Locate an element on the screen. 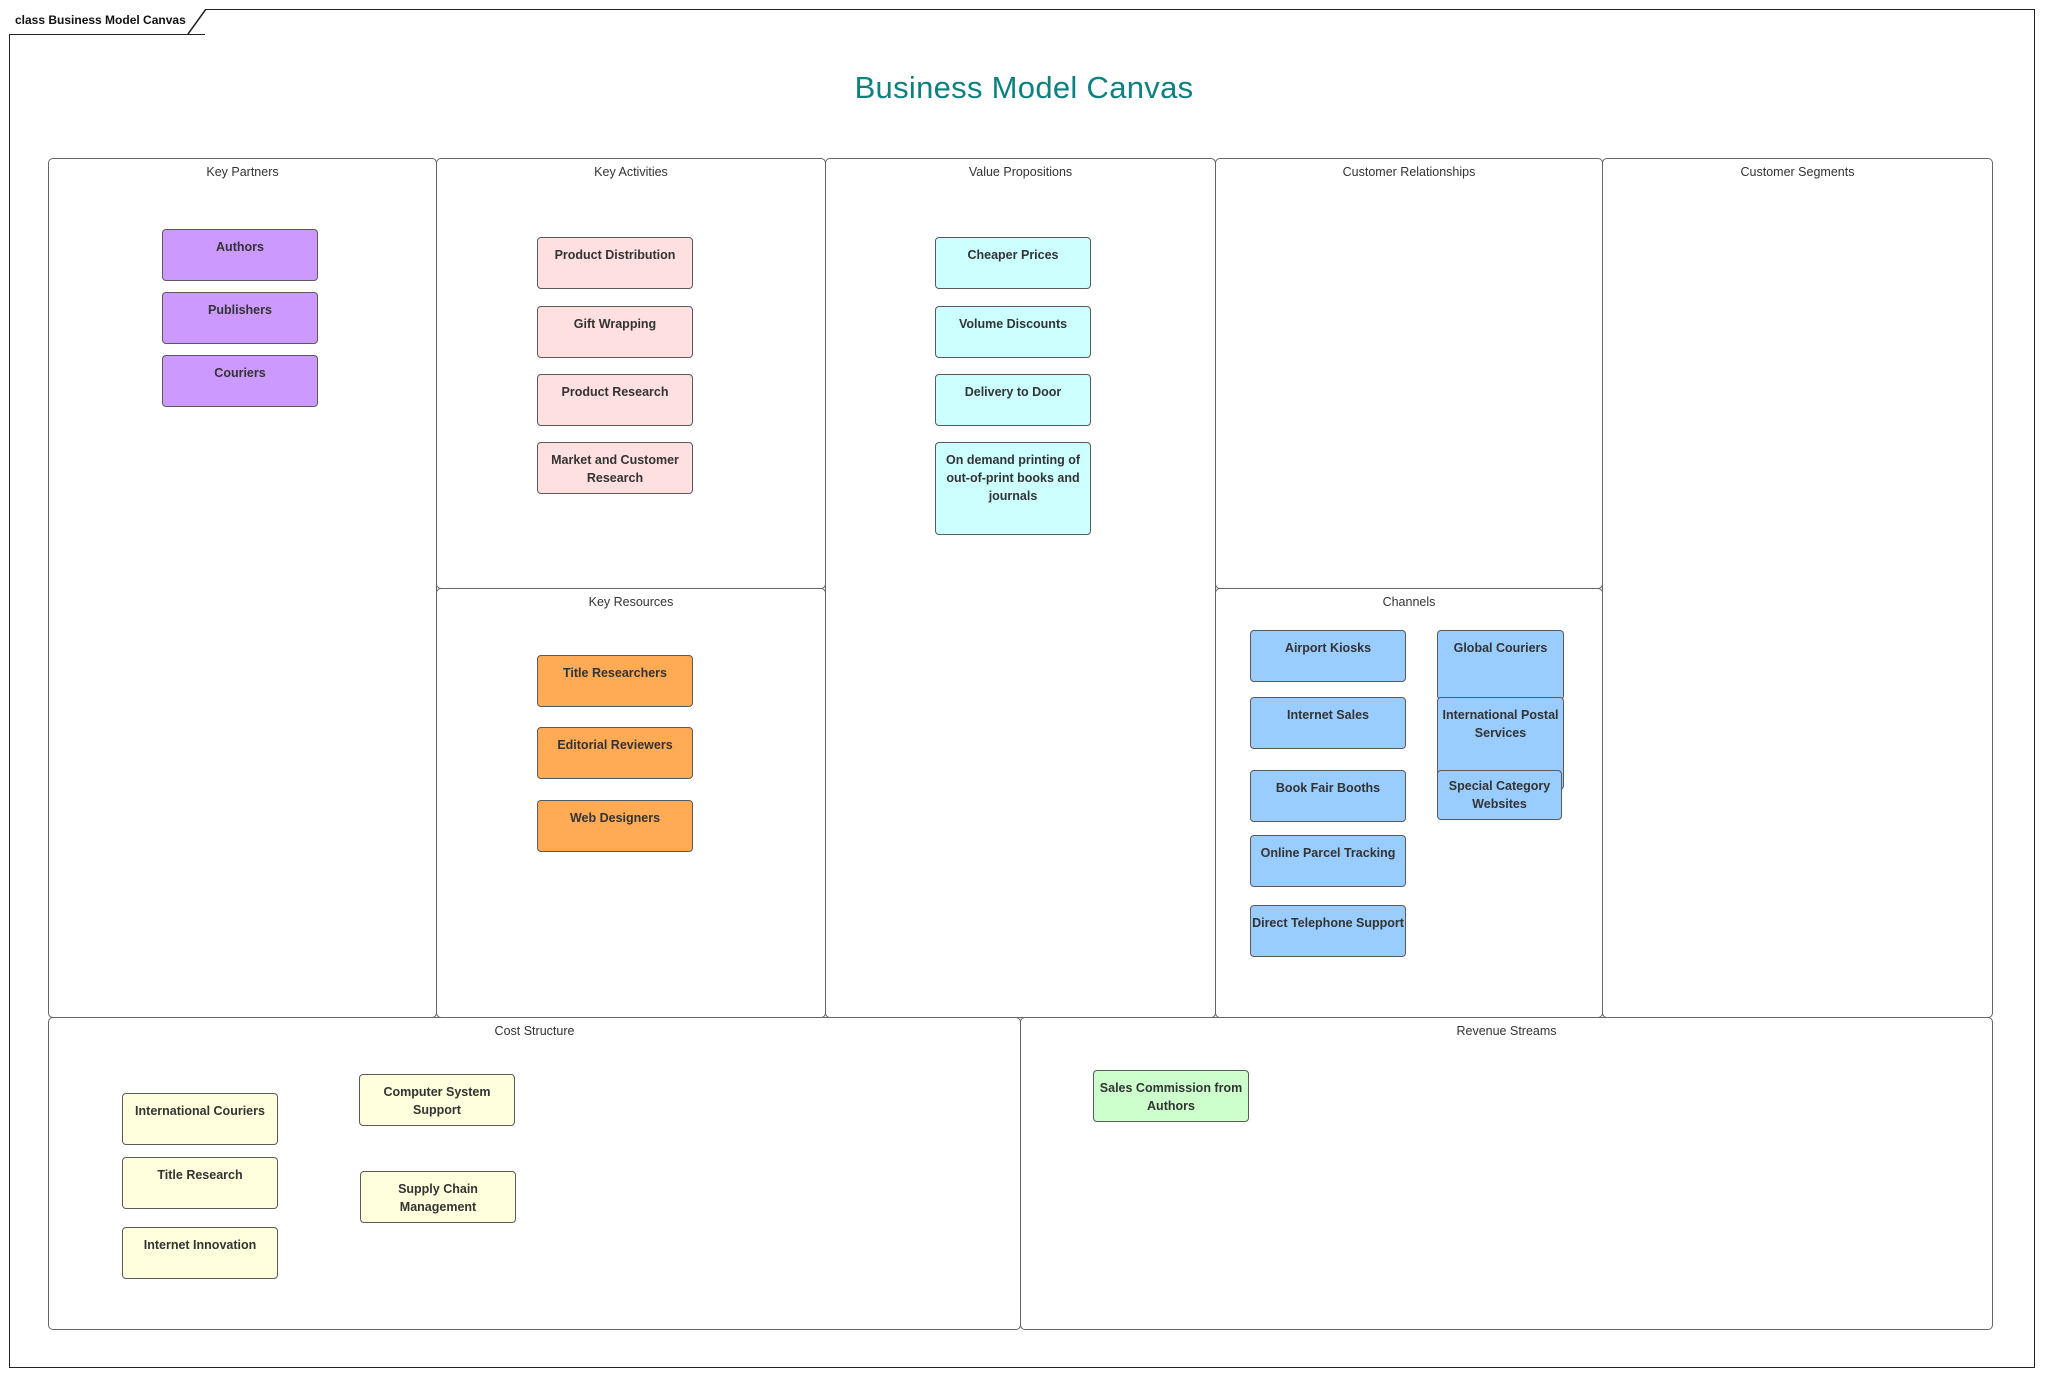  element-supply-chain-management: Supply Chain Management is located at coordinates (438, 1197).